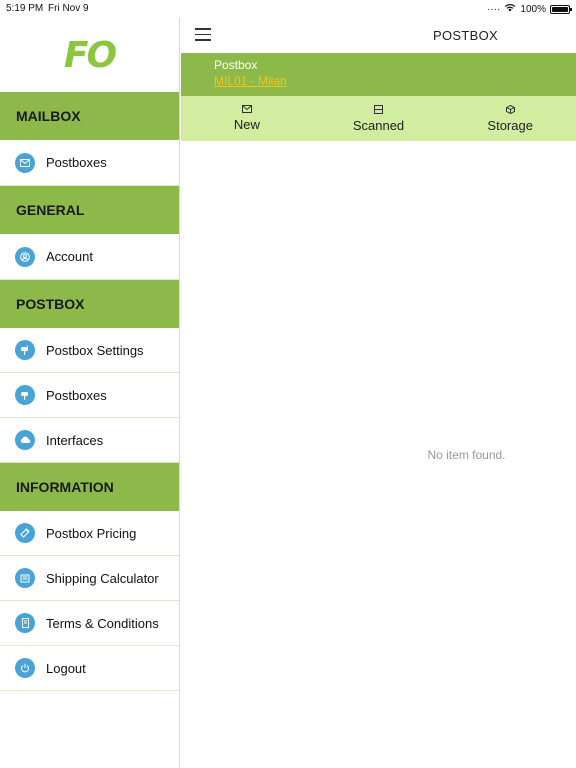  What do you see at coordinates (25, 623) in the screenshot?
I see `document-icon` at bounding box center [25, 623].